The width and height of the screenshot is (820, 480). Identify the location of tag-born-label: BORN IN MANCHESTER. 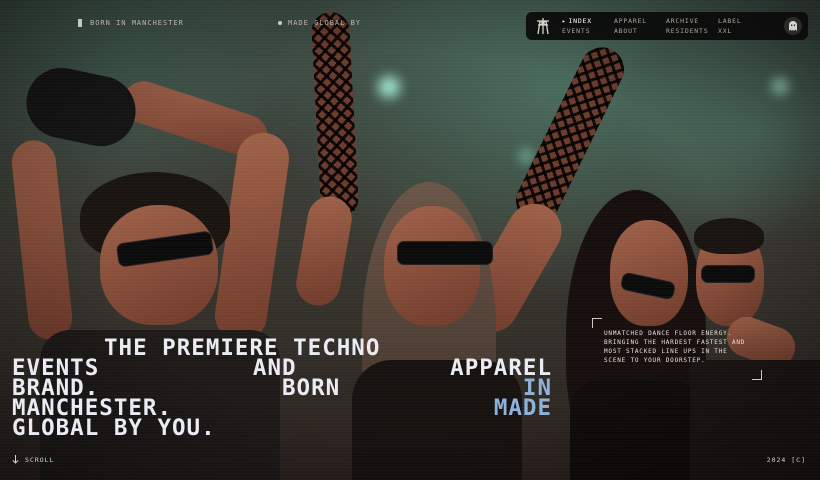
(137, 23).